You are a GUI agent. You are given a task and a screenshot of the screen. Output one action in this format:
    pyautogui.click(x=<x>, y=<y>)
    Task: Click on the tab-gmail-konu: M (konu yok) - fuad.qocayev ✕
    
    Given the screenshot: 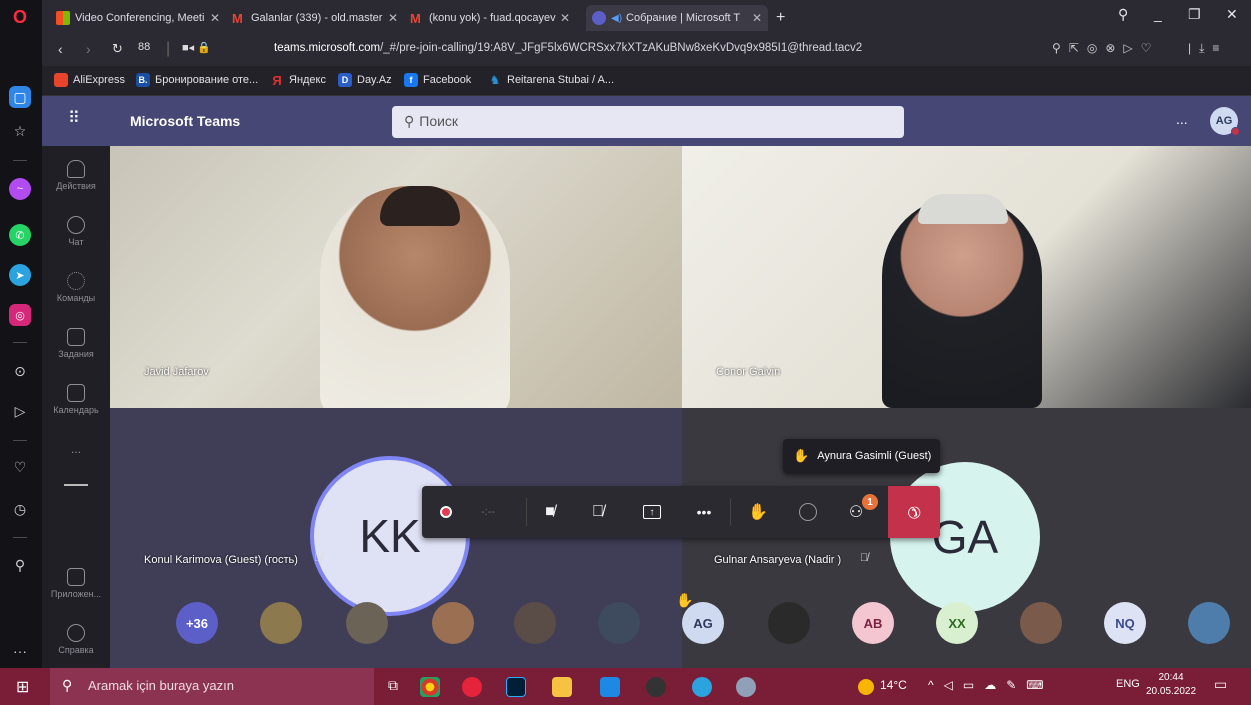 What is the action you would take?
    pyautogui.click(x=490, y=18)
    